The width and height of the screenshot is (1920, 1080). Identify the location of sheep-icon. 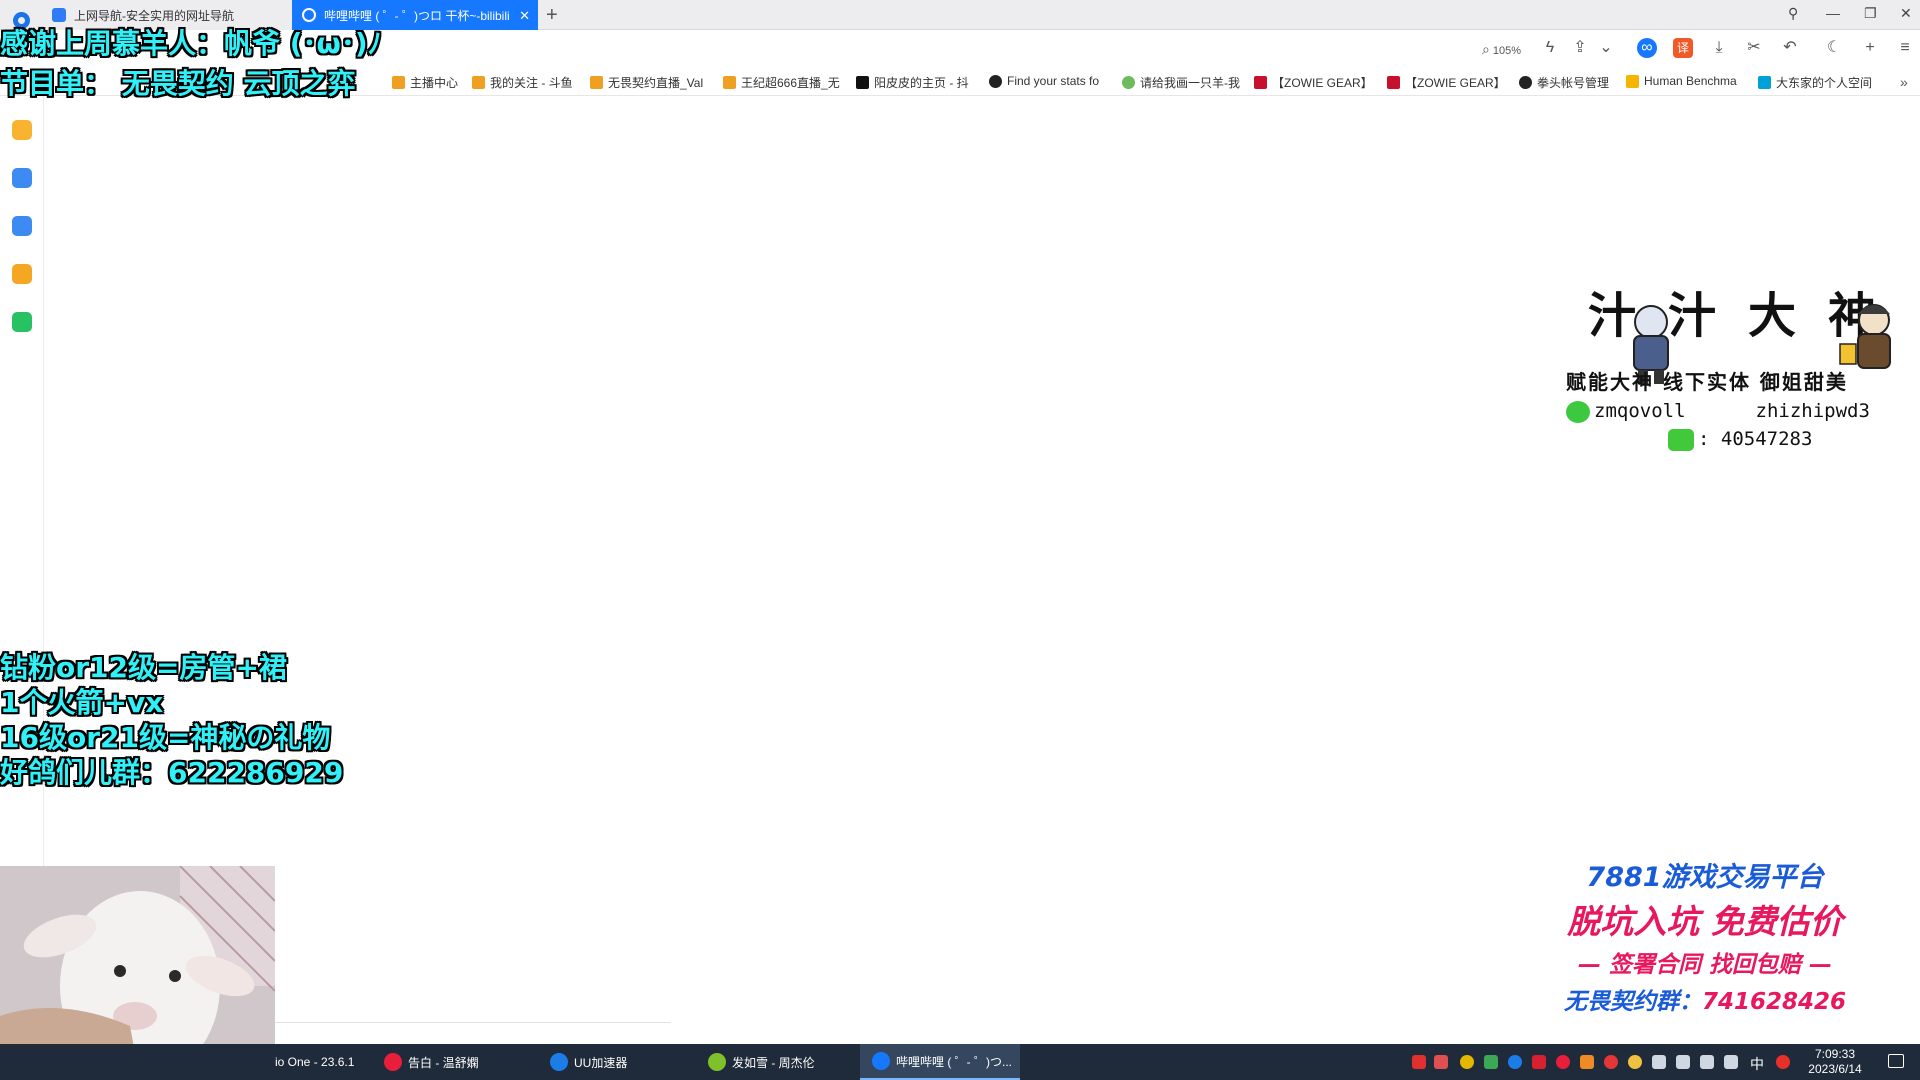
(1128, 82).